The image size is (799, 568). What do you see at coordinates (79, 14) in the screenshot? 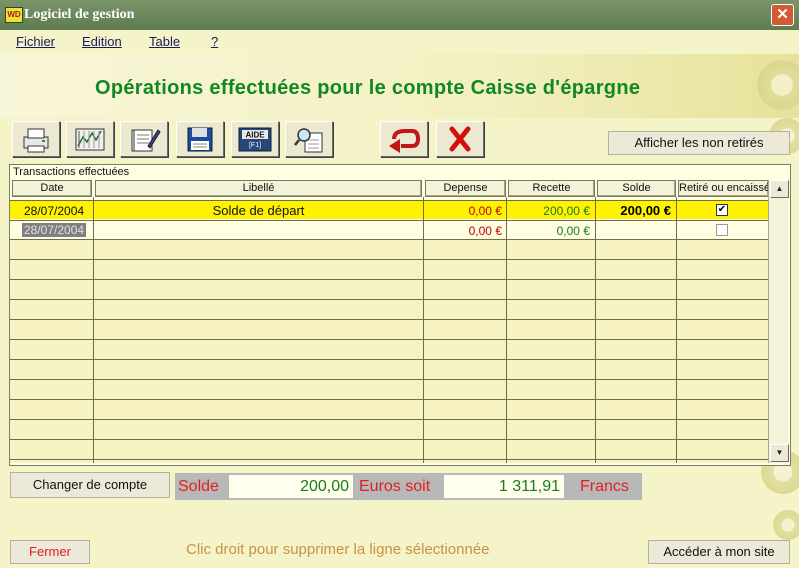
I see `window-title: Logiciel de gestion` at bounding box center [79, 14].